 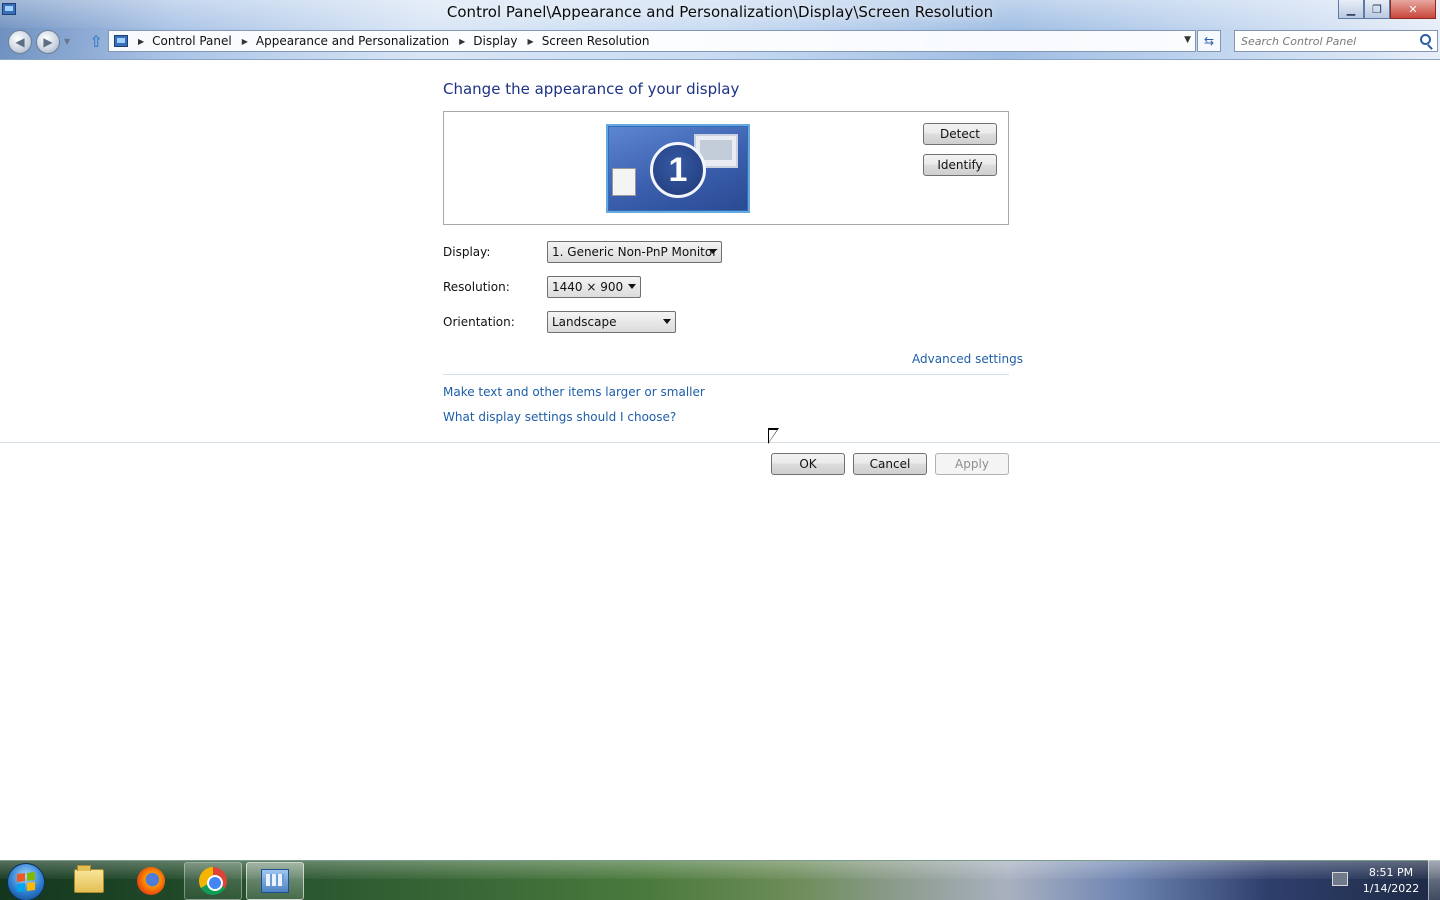 I want to click on search-icon, so click(x=1425, y=39).